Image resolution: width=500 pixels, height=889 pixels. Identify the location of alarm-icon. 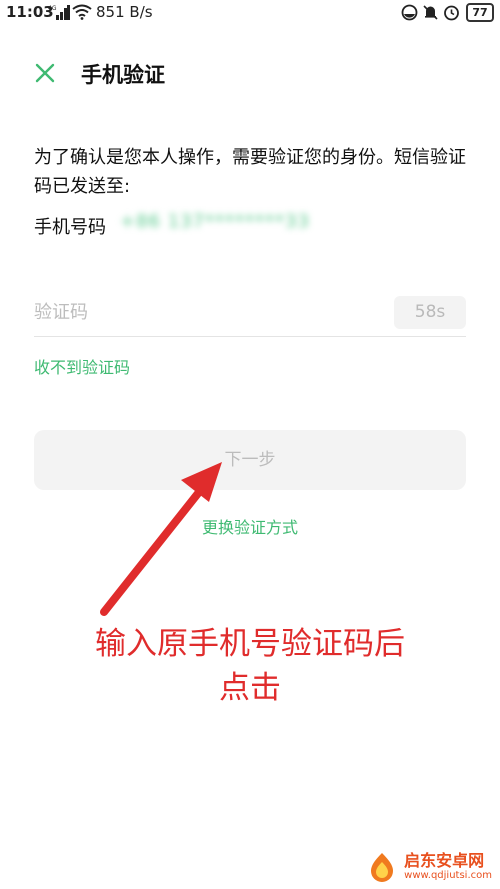
(451, 13).